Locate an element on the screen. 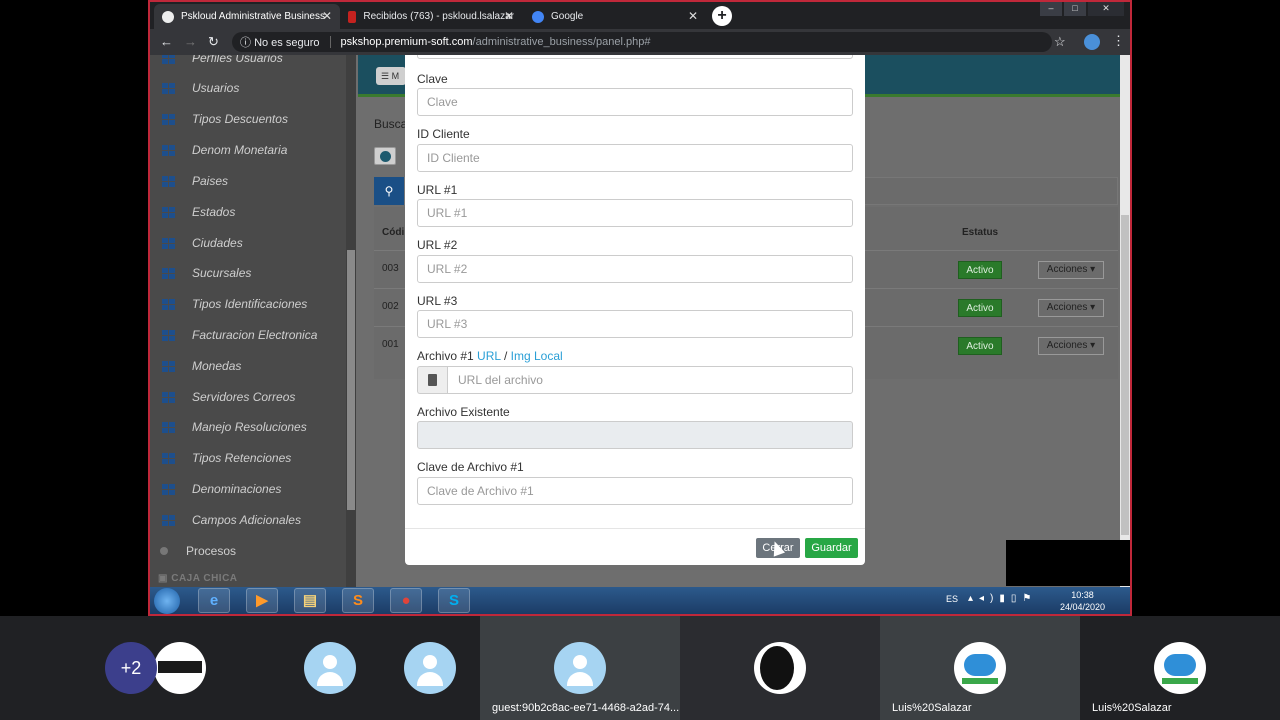 The height and width of the screenshot is (720, 1280). file-addon is located at coordinates (432, 380).